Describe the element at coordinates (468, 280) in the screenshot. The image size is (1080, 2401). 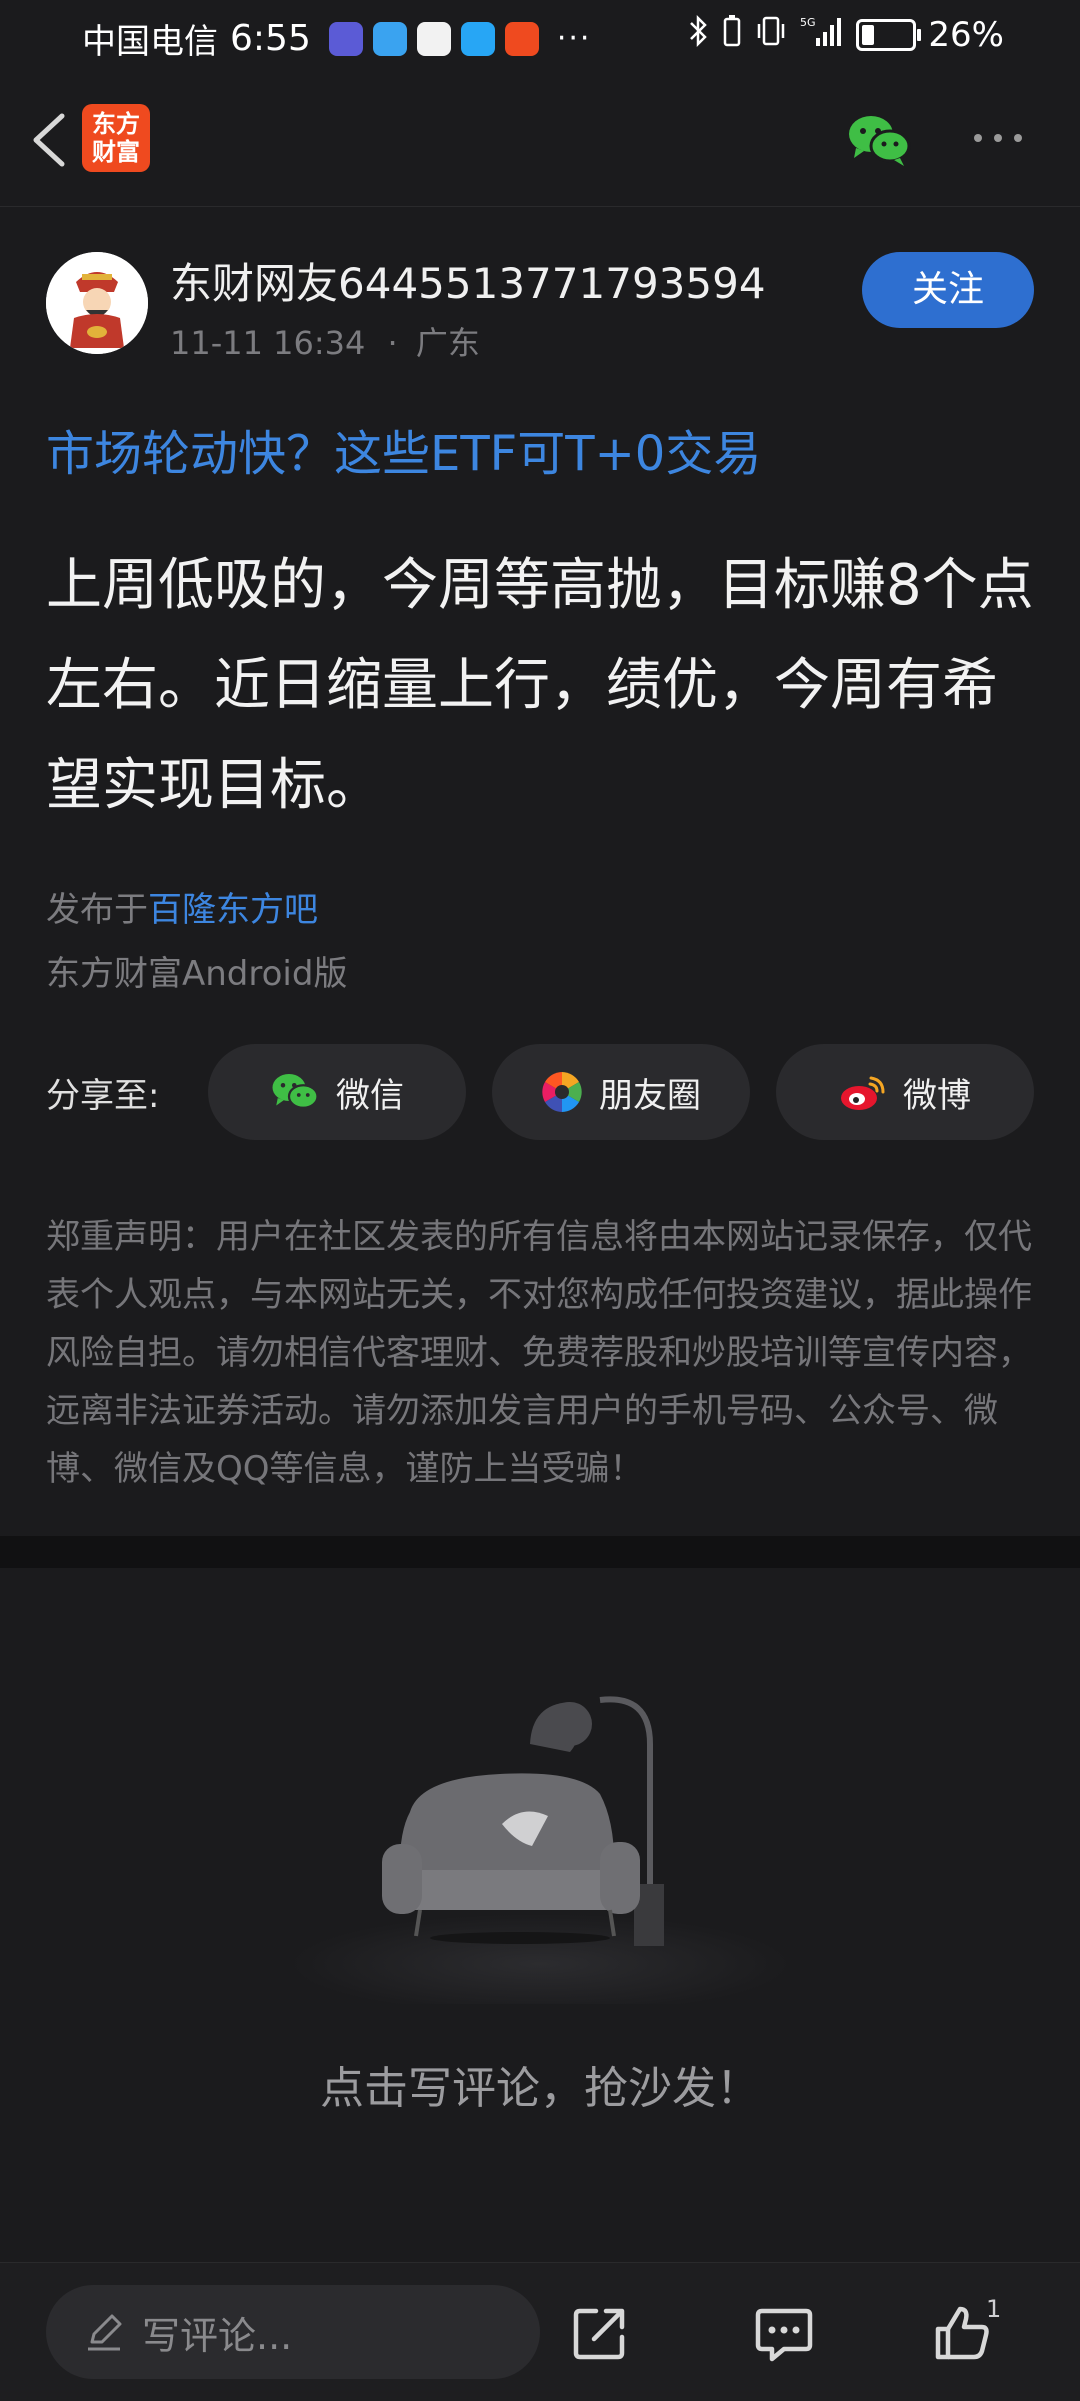
I see `author-name: 东财网友6445513771793594` at that location.